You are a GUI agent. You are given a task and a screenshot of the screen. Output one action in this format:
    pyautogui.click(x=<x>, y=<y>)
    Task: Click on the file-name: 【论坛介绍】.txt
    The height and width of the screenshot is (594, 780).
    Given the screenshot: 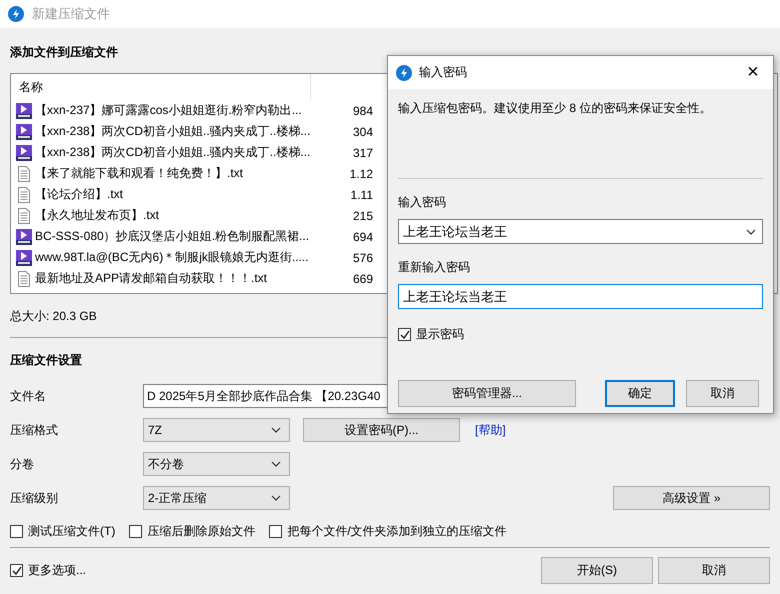 What is the action you would take?
    pyautogui.click(x=79, y=194)
    